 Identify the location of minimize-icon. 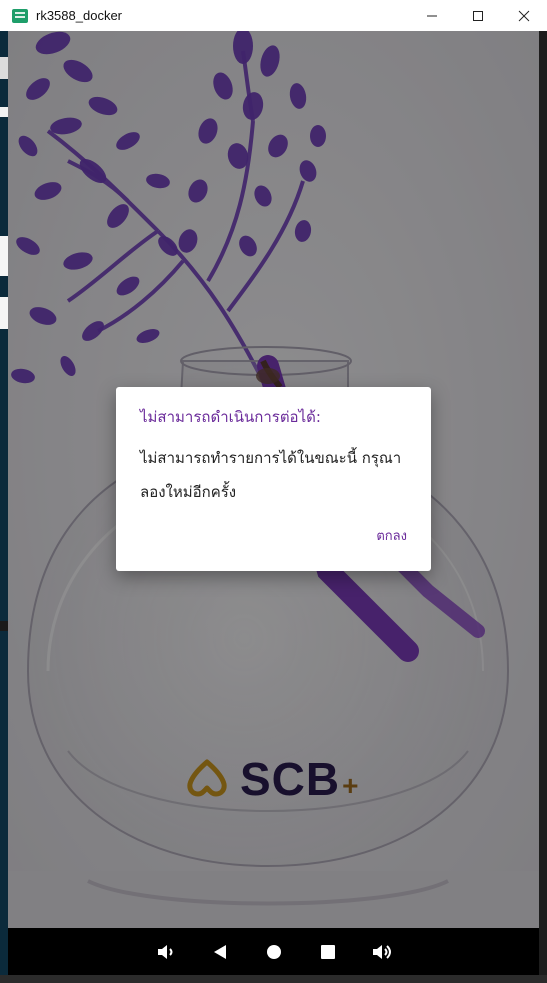
(432, 15).